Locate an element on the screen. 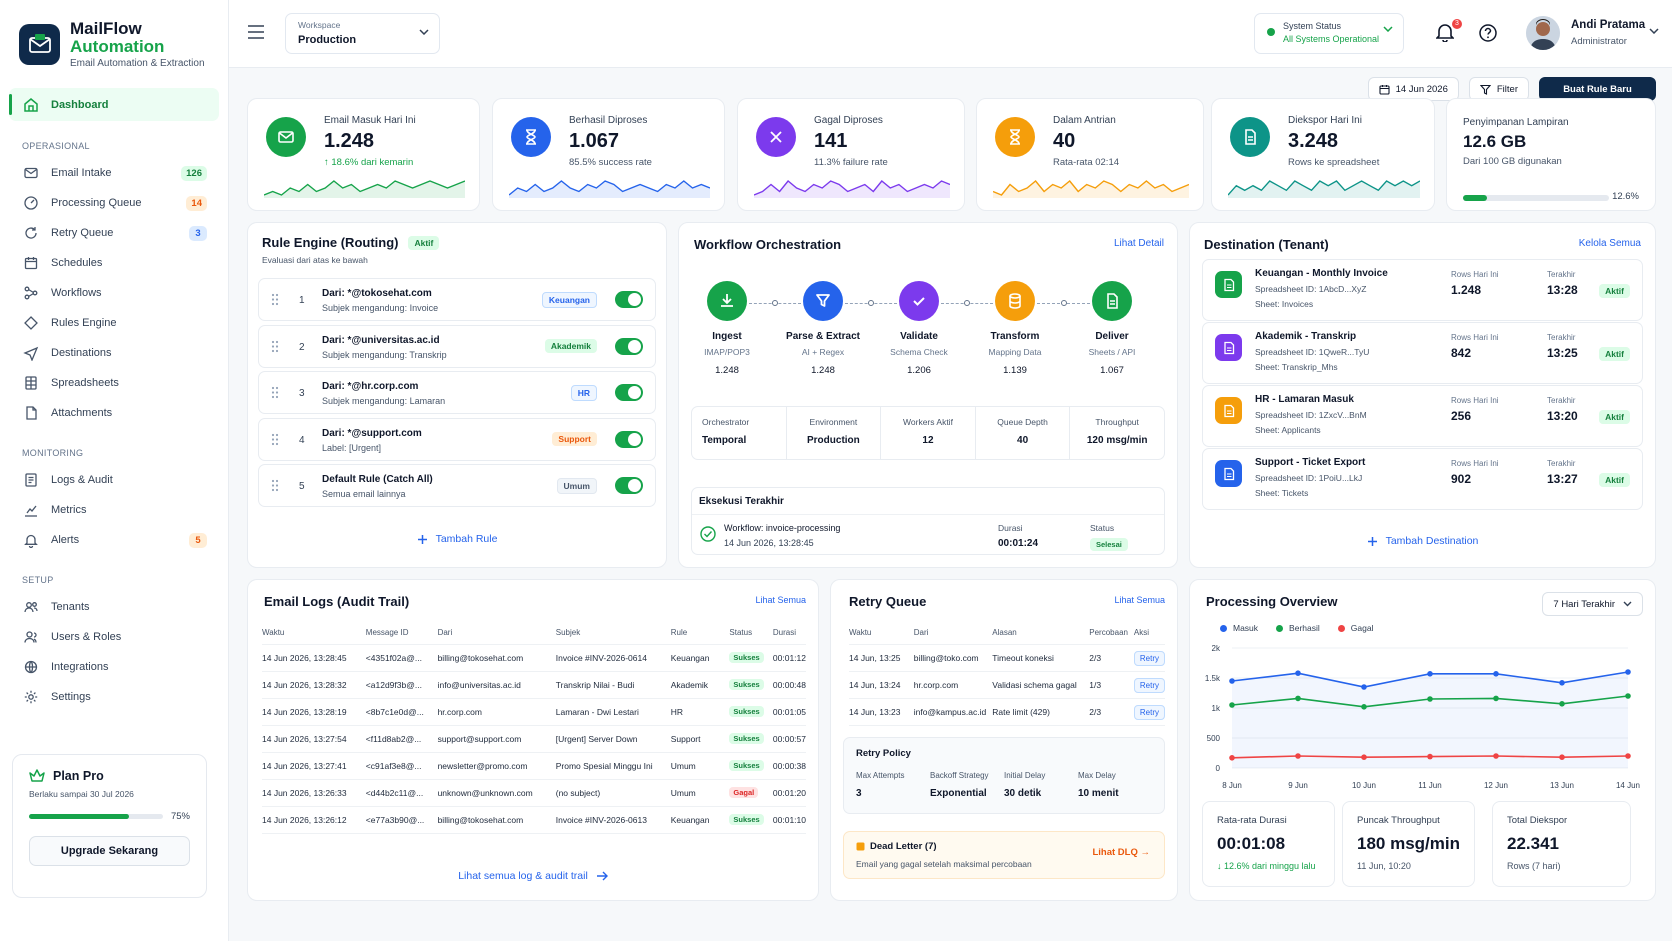 This screenshot has height=941, width=1672. avatar is located at coordinates (1543, 33).